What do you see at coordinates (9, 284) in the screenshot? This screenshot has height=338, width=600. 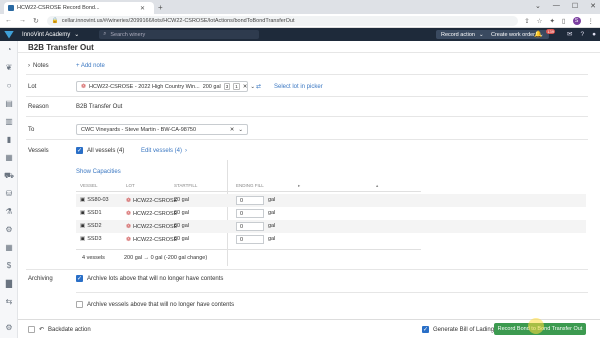 I see `bar-chart-icon: ▇` at bounding box center [9, 284].